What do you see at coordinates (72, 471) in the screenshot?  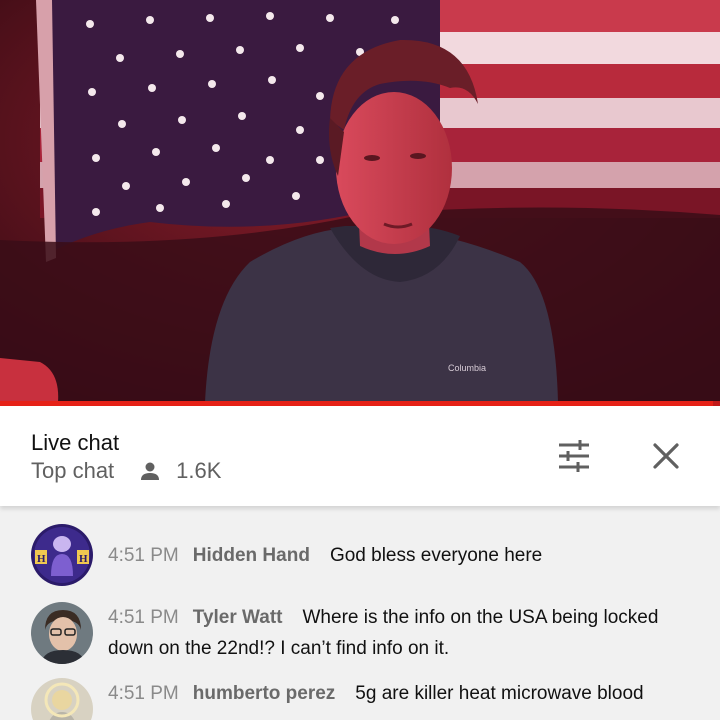 I see `chat-mode-selector: Top chat` at bounding box center [72, 471].